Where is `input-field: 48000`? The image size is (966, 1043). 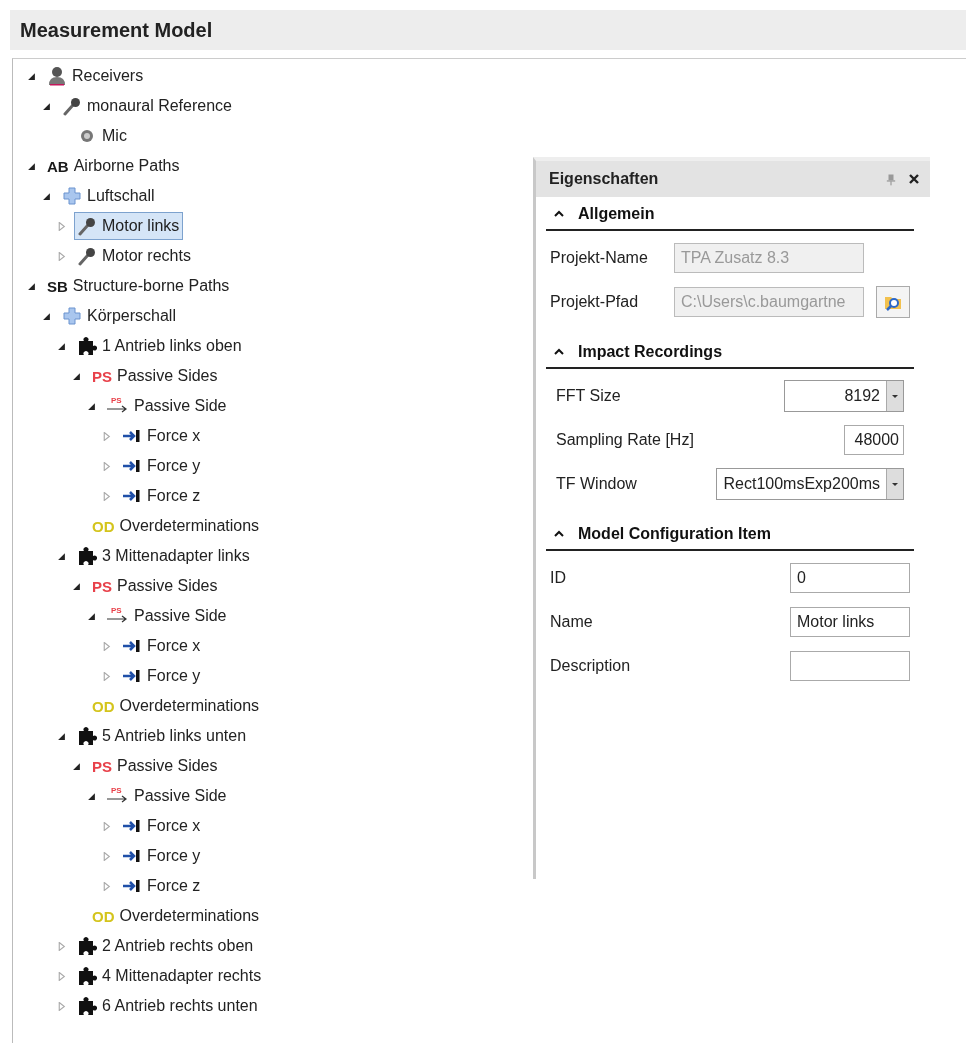
input-field: 48000 is located at coordinates (874, 440).